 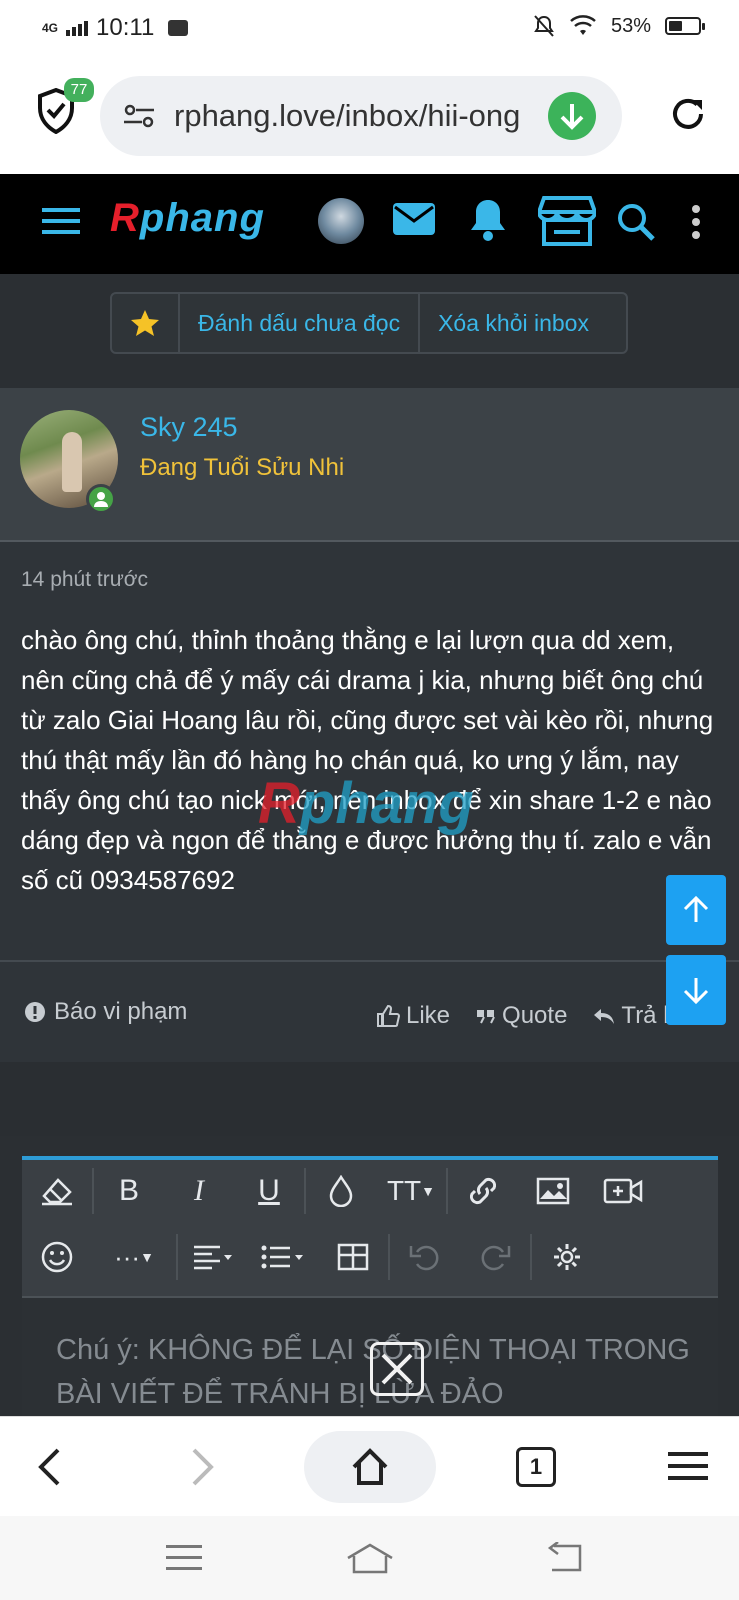 What do you see at coordinates (184, 1558) in the screenshot?
I see `recents-icon` at bounding box center [184, 1558].